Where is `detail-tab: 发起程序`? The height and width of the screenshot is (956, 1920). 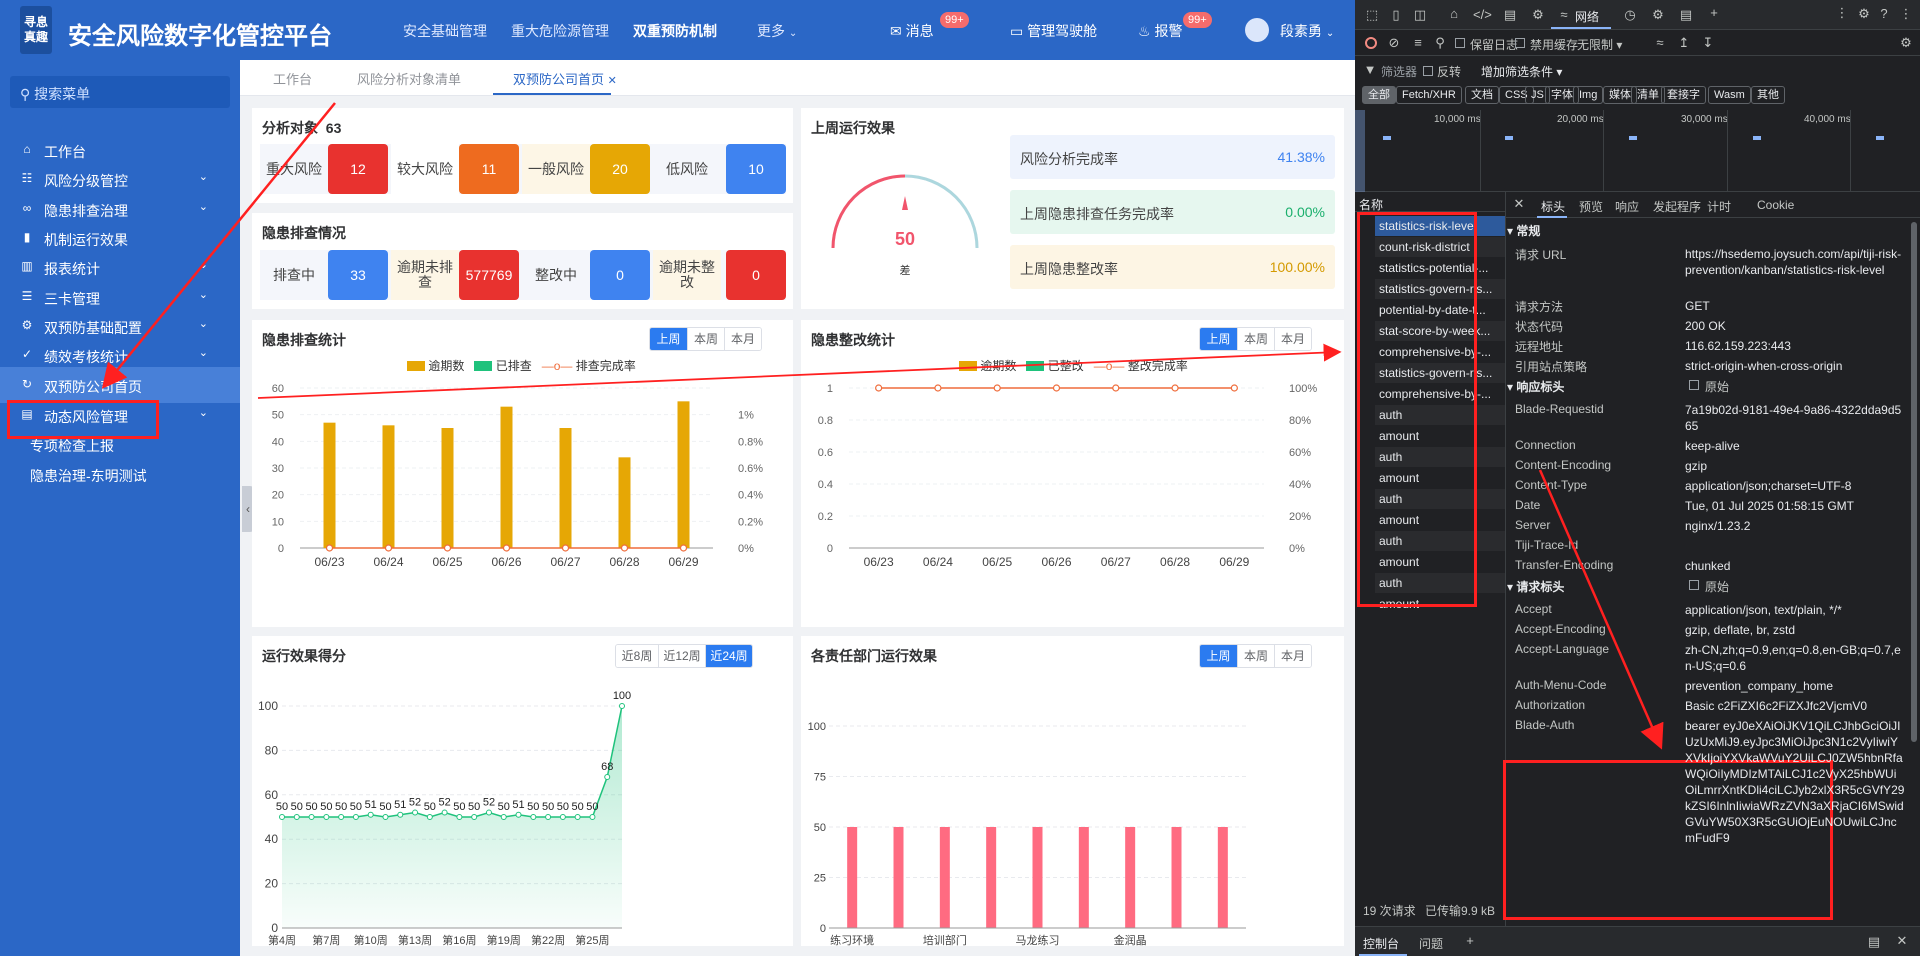 detail-tab: 发起程序 is located at coordinates (1677, 206).